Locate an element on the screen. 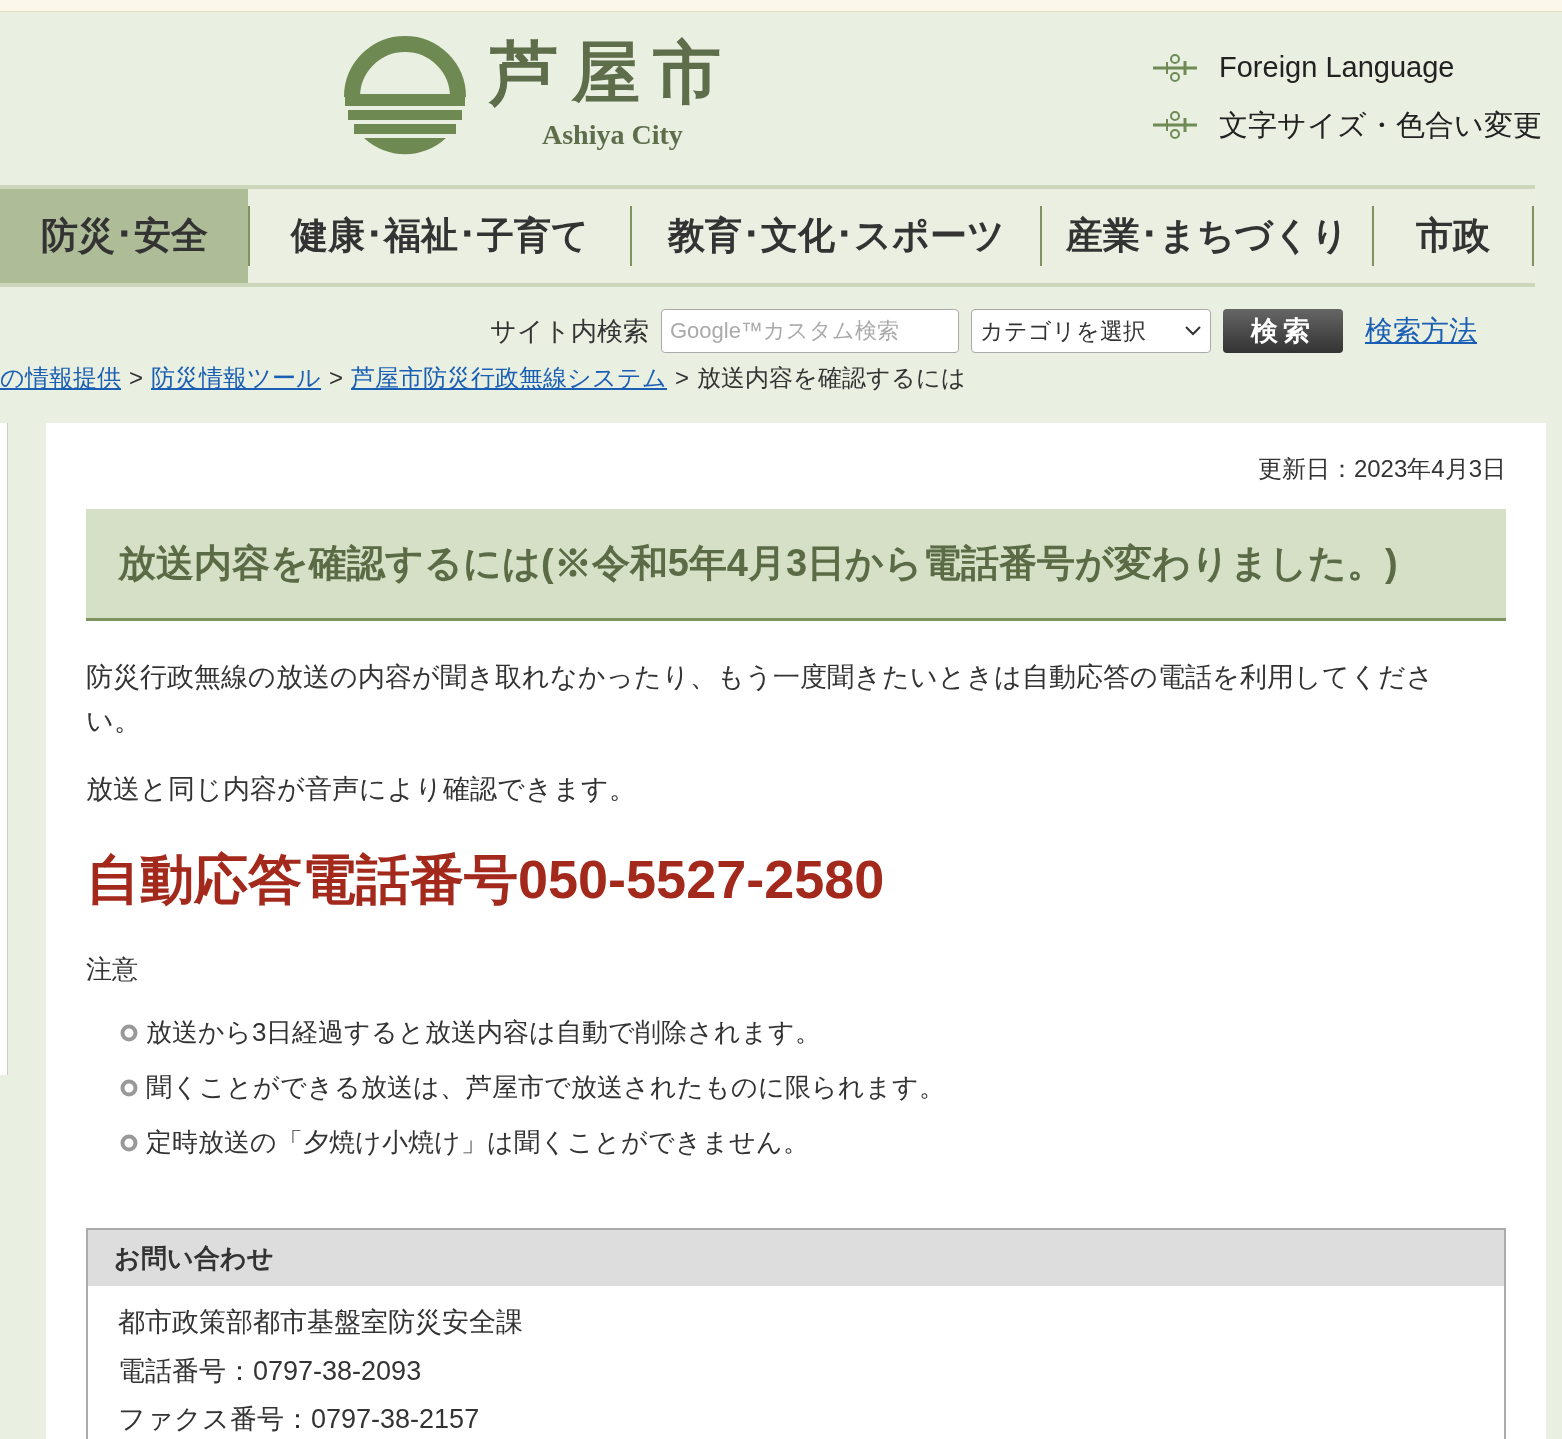  search-button: 検索 is located at coordinates (1283, 331).